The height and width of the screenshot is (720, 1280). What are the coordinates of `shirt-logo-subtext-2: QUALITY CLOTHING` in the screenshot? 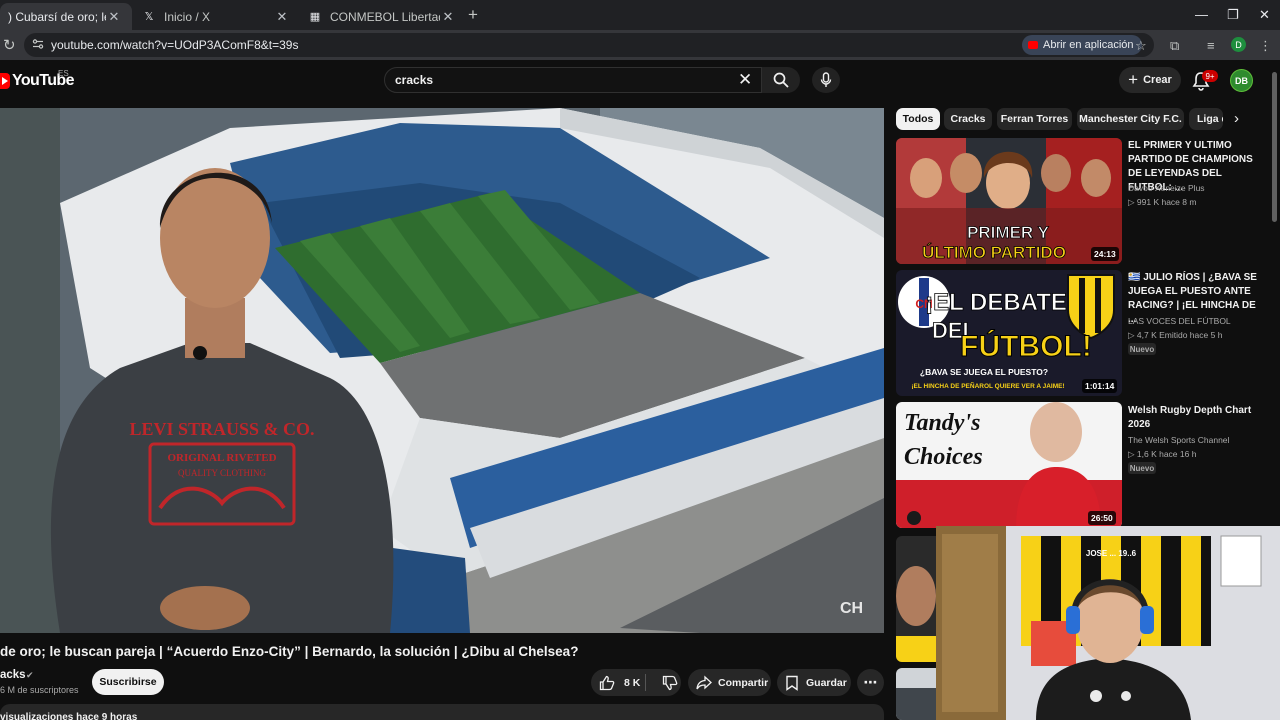 It's located at (222, 473).